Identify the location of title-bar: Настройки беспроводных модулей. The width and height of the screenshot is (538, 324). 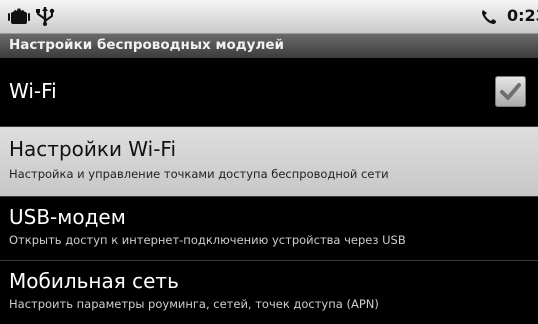
(269, 46).